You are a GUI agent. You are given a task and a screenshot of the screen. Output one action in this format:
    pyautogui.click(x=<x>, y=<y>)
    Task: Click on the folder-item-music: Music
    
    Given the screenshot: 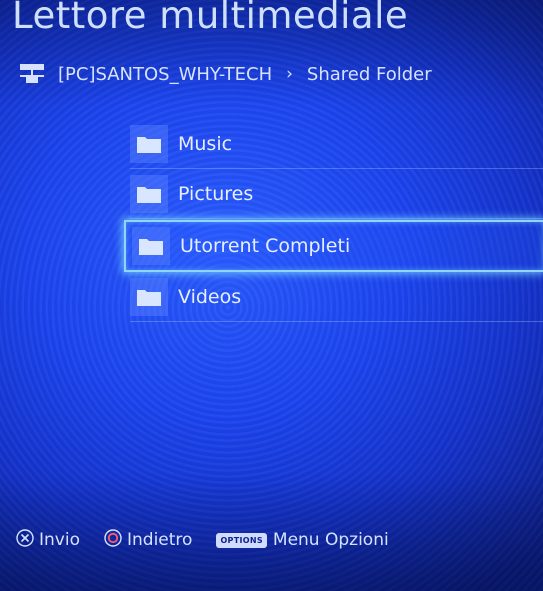 What is the action you would take?
    pyautogui.click(x=336, y=144)
    